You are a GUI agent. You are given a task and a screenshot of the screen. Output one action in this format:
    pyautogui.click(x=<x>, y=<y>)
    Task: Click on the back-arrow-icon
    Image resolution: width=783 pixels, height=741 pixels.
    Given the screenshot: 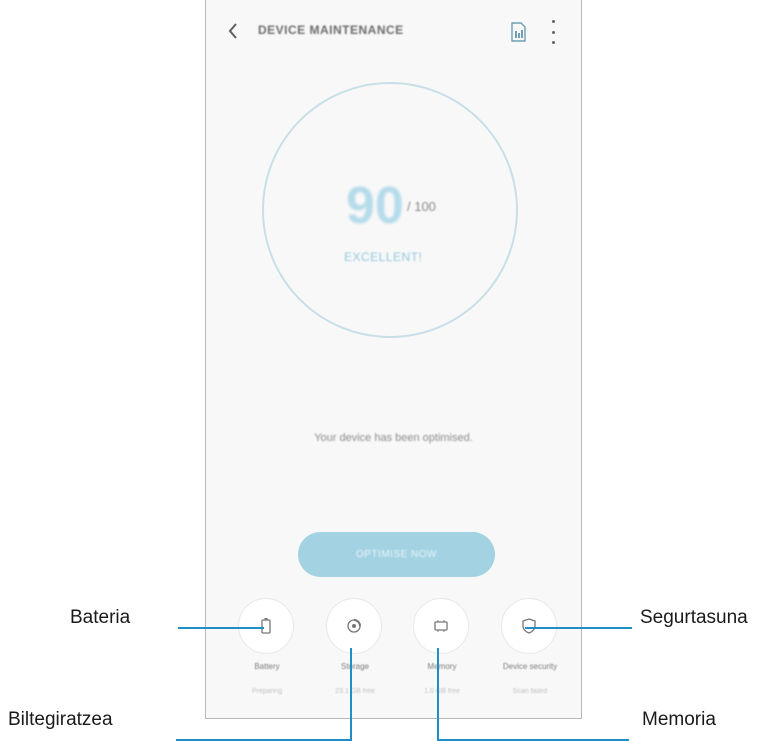 What is the action you would take?
    pyautogui.click(x=233, y=31)
    